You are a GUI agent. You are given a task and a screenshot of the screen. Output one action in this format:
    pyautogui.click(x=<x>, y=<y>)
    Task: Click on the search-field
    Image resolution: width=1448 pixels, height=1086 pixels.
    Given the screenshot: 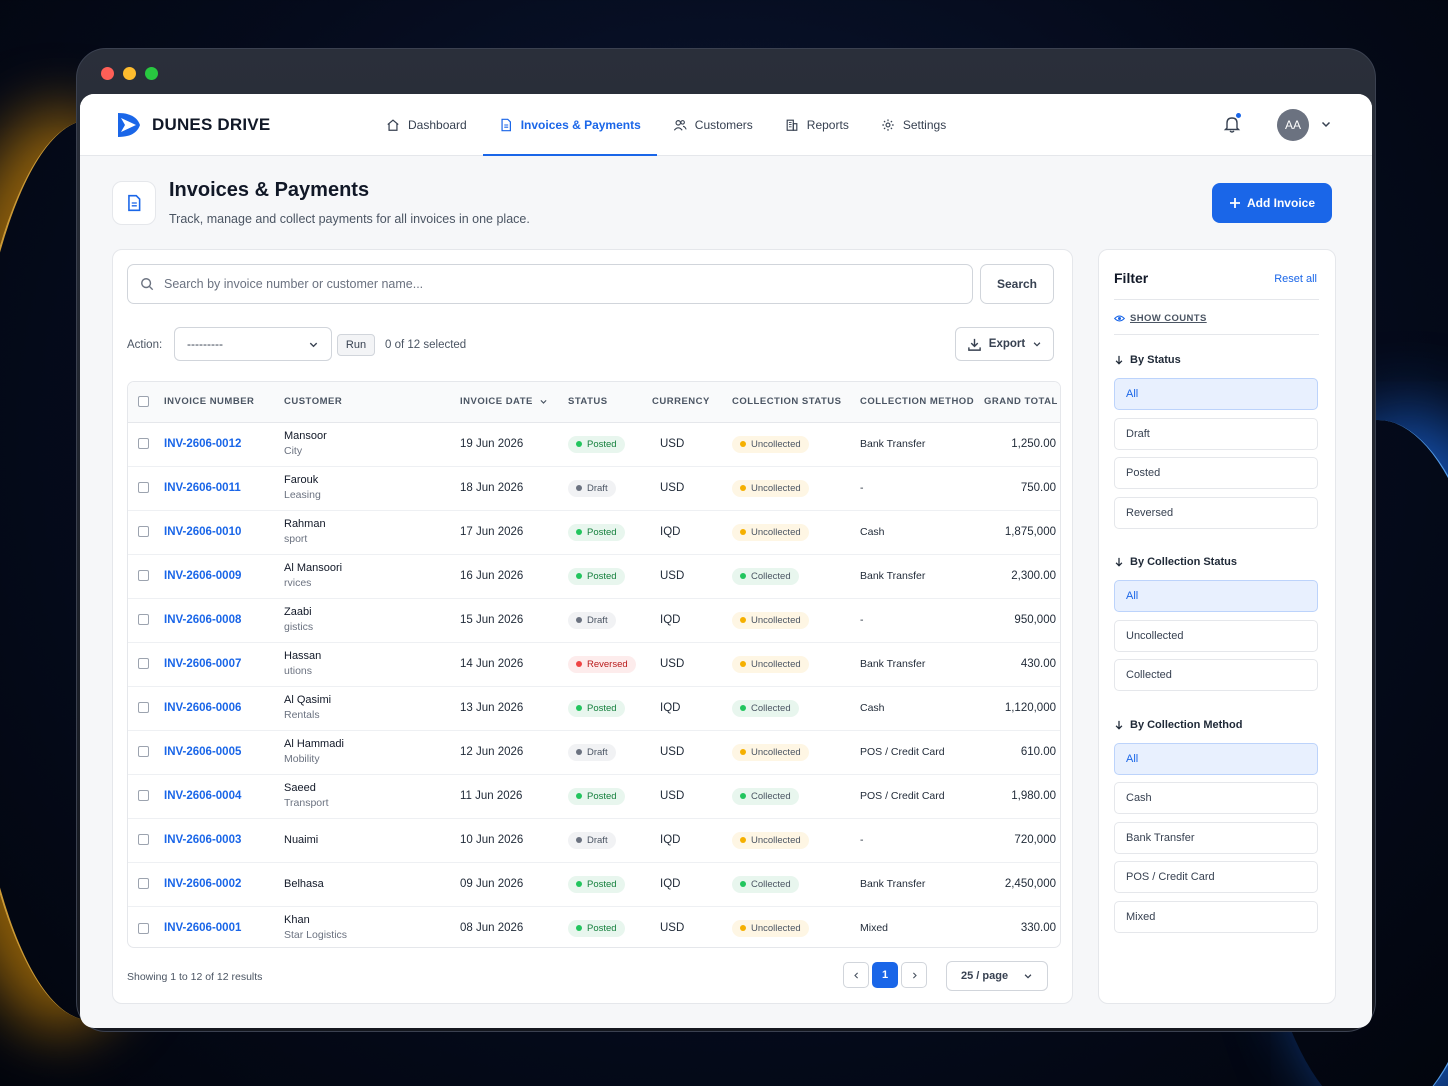 What is the action you would take?
    pyautogui.click(x=550, y=284)
    